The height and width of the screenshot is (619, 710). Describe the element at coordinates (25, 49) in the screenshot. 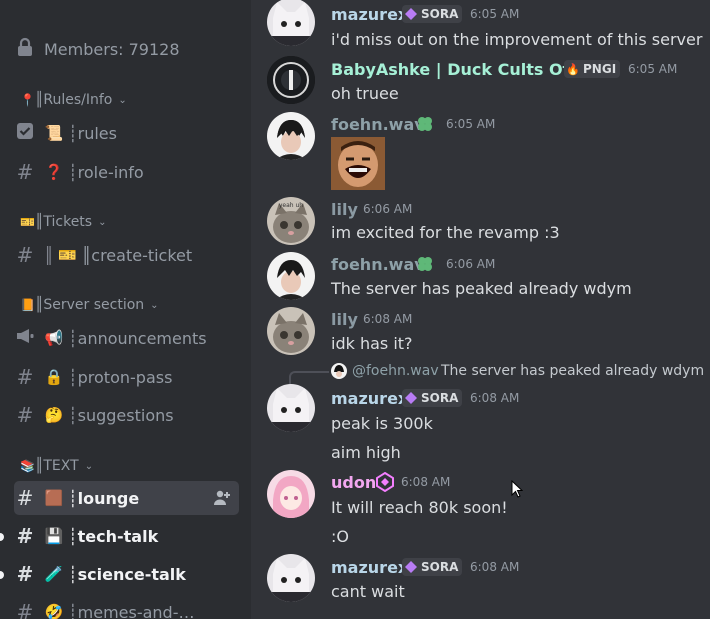

I see `lock-icon` at that location.